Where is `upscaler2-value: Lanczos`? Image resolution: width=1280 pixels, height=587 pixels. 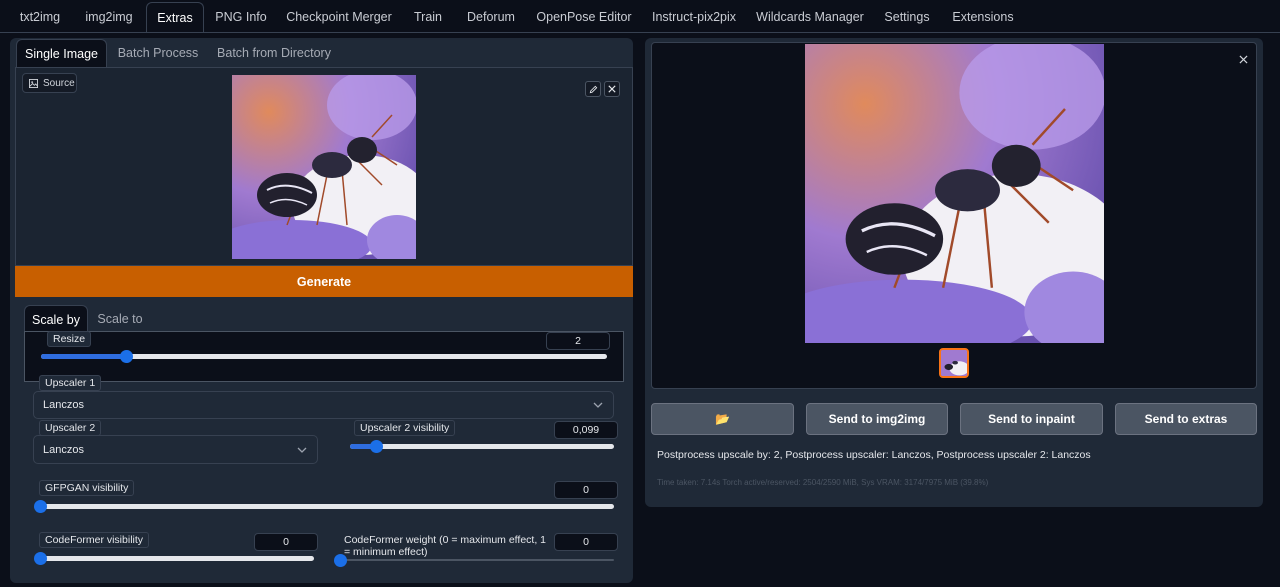
upscaler2-value: Lanczos is located at coordinates (63, 449).